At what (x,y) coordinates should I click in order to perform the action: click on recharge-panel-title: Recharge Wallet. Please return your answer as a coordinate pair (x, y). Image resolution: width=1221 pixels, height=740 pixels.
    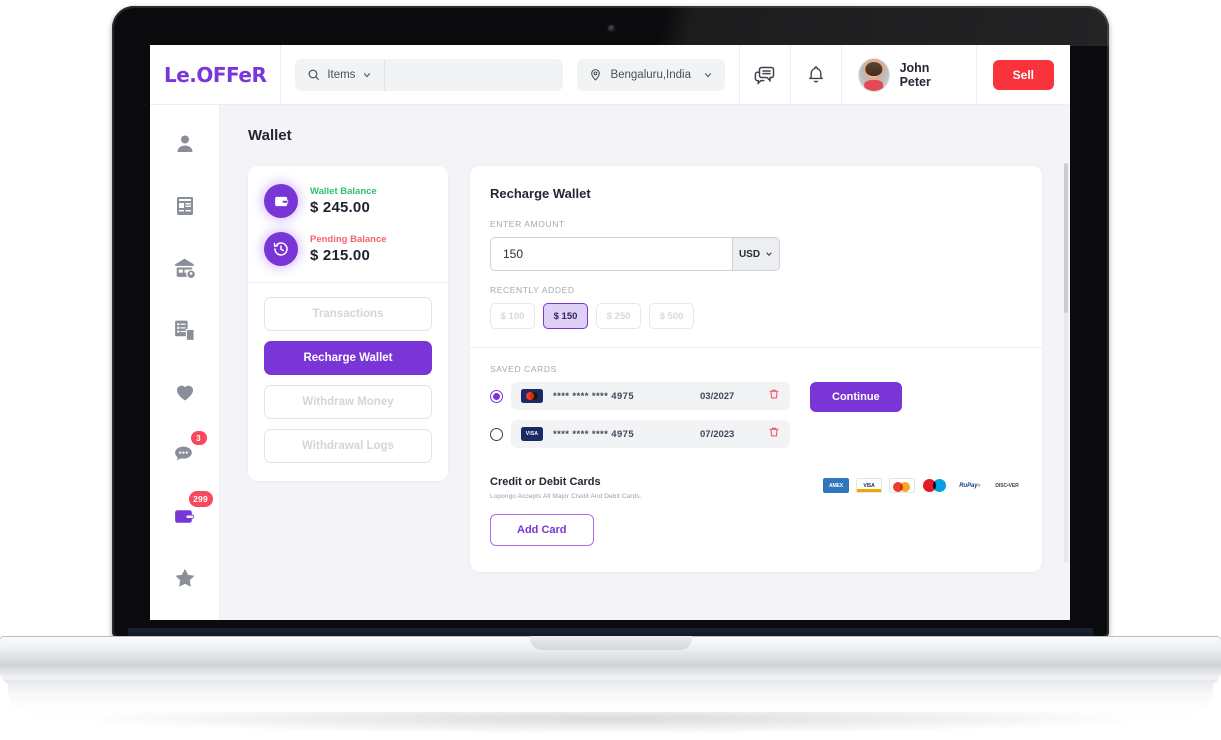
    Looking at the image, I should click on (540, 193).